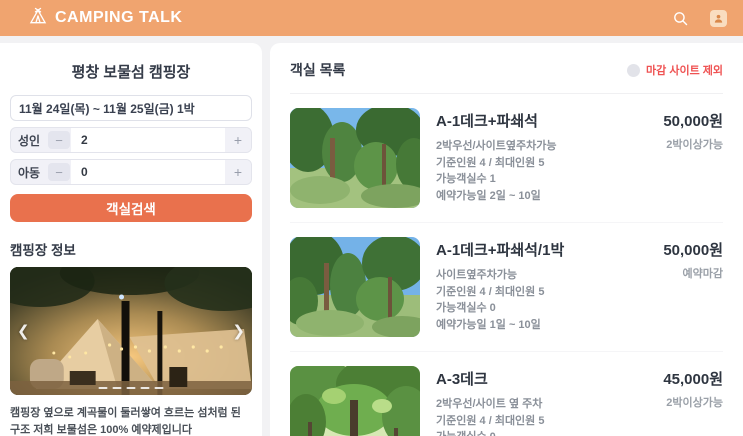 The height and width of the screenshot is (436, 743). Describe the element at coordinates (148, 172) in the screenshot. I see `child-count-value: 0` at that location.